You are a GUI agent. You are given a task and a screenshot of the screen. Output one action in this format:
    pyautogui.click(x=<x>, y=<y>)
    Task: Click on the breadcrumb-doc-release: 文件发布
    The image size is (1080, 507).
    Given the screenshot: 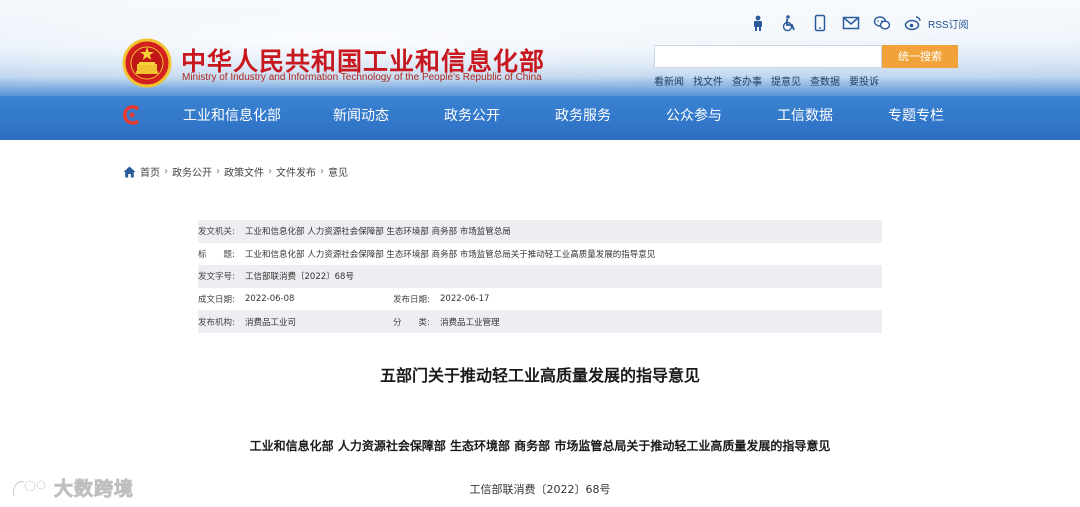 What is the action you would take?
    pyautogui.click(x=296, y=171)
    